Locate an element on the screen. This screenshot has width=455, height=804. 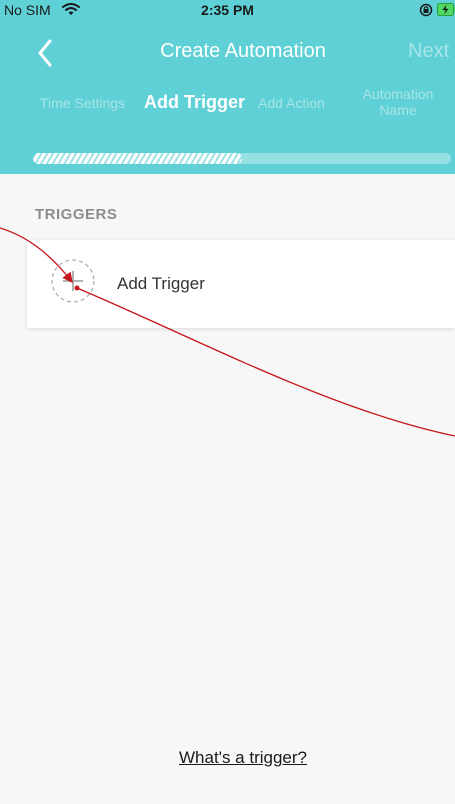
status-time: 2:35 PM is located at coordinates (227, 10).